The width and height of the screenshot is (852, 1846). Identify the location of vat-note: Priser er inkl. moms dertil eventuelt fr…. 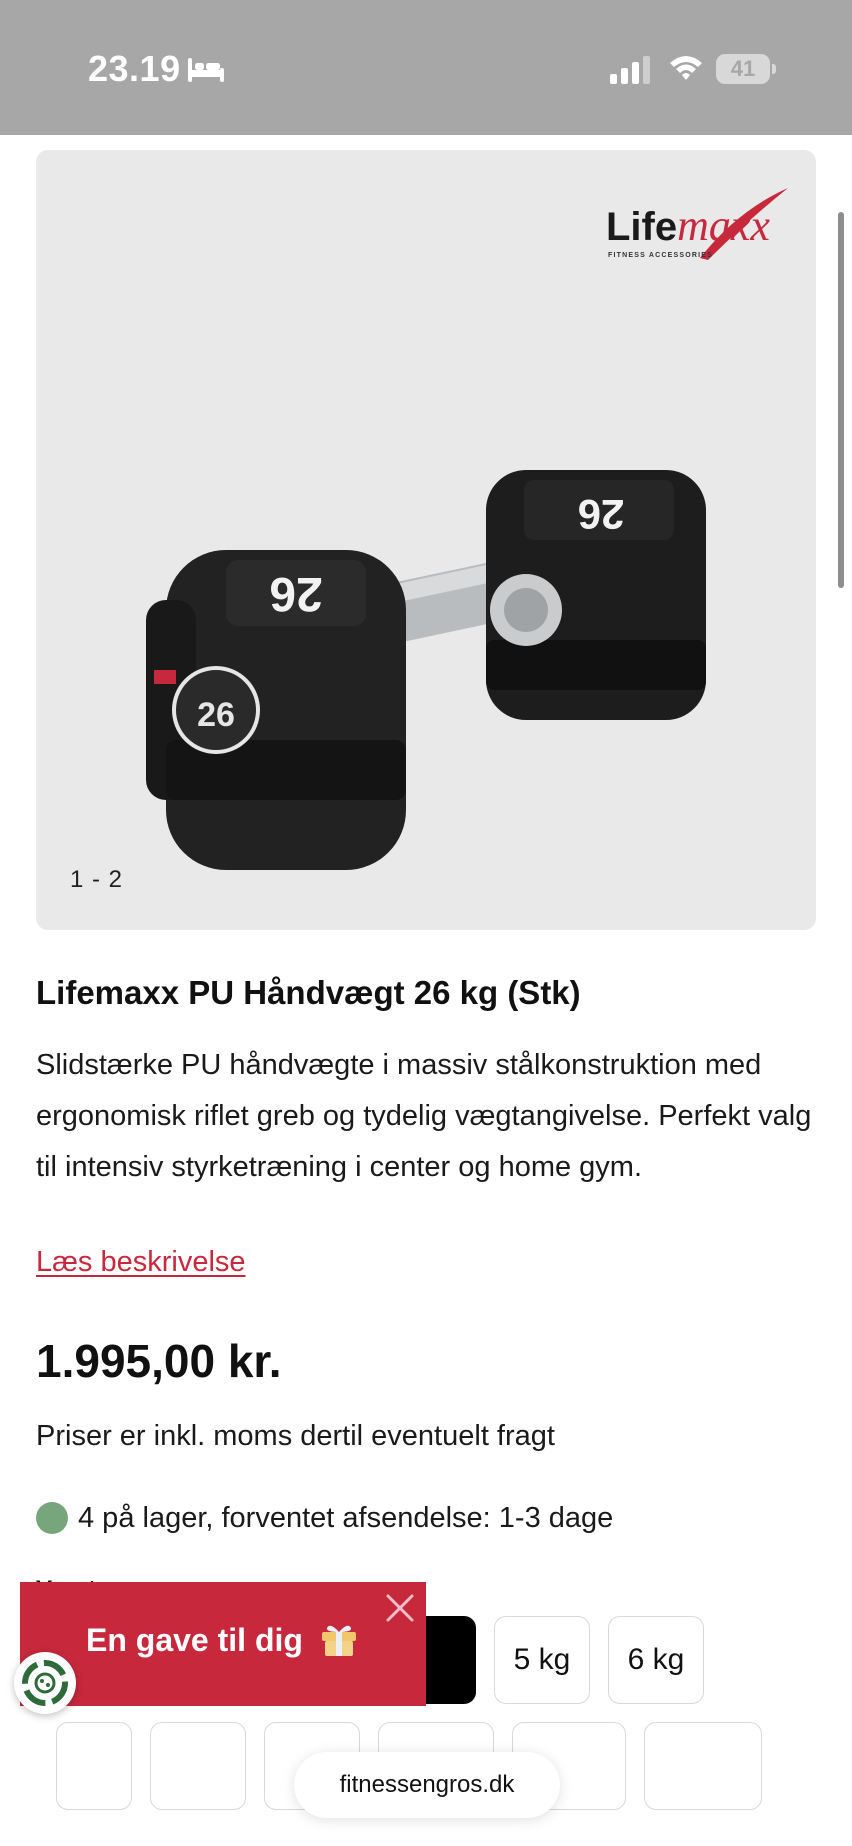
(295, 1436).